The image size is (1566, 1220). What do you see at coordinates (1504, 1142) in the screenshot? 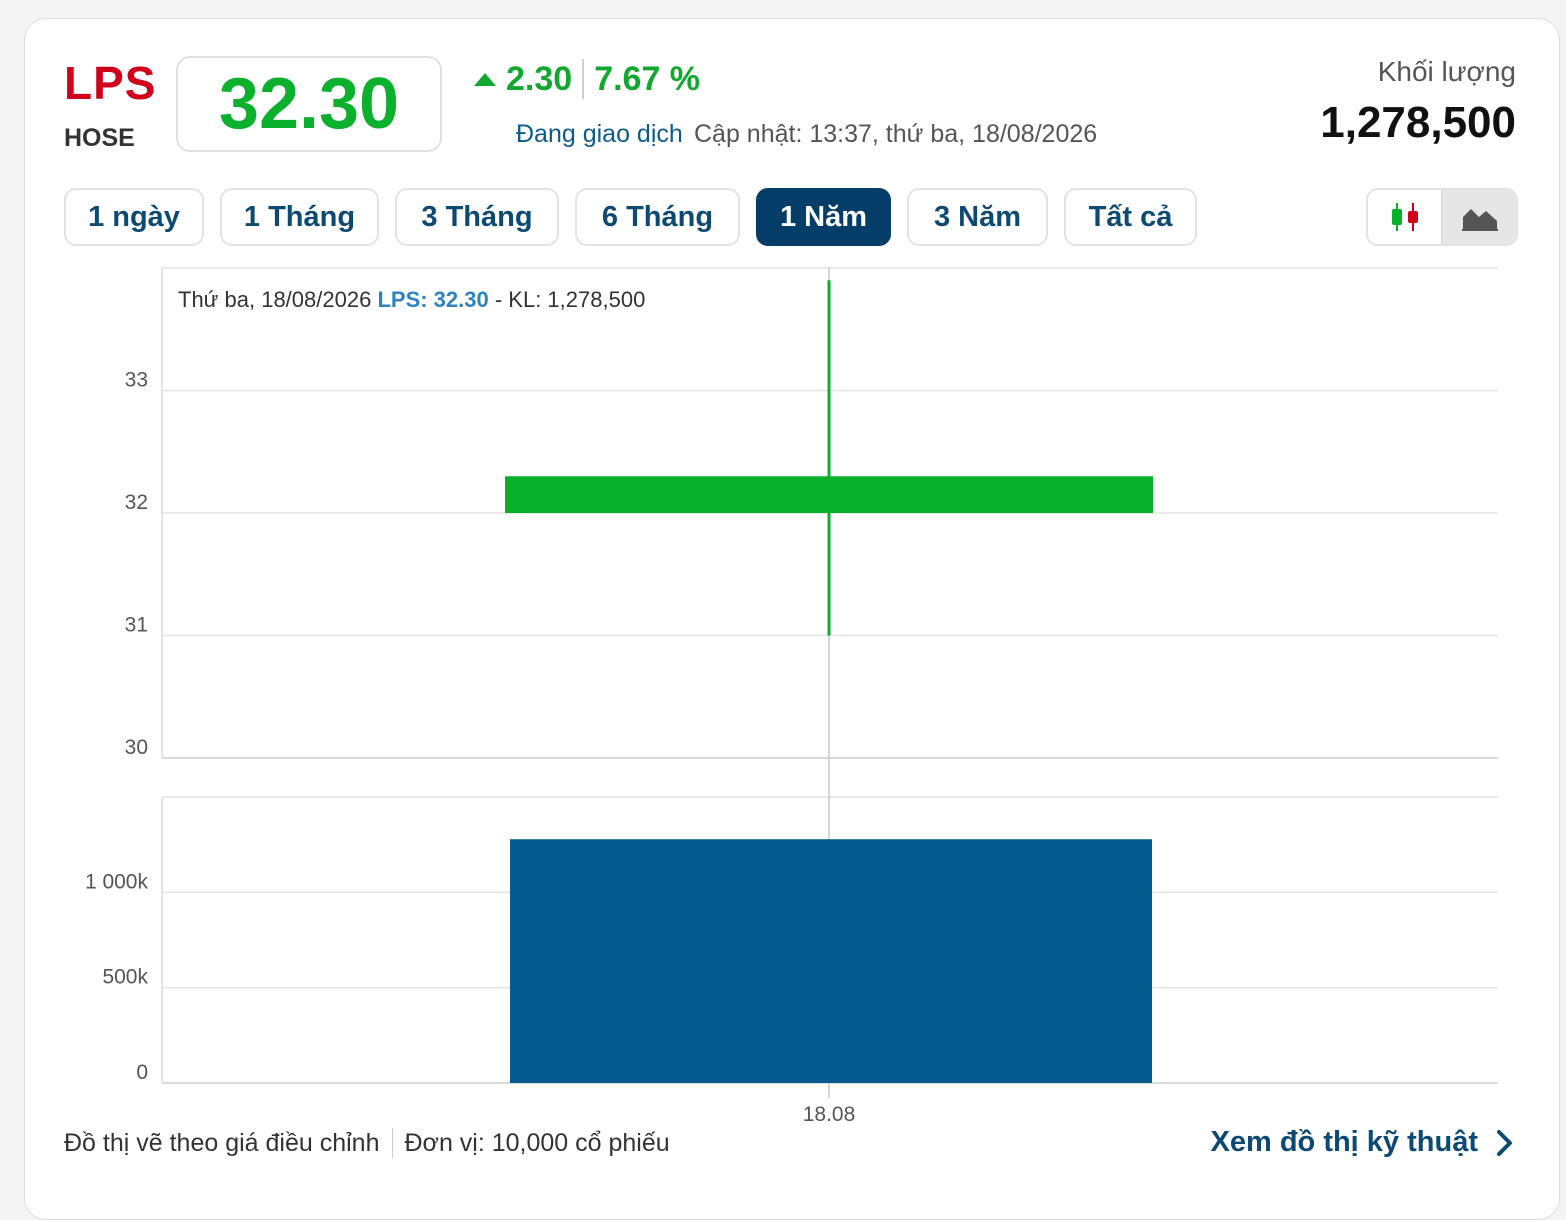
I see `chevron-right-icon` at bounding box center [1504, 1142].